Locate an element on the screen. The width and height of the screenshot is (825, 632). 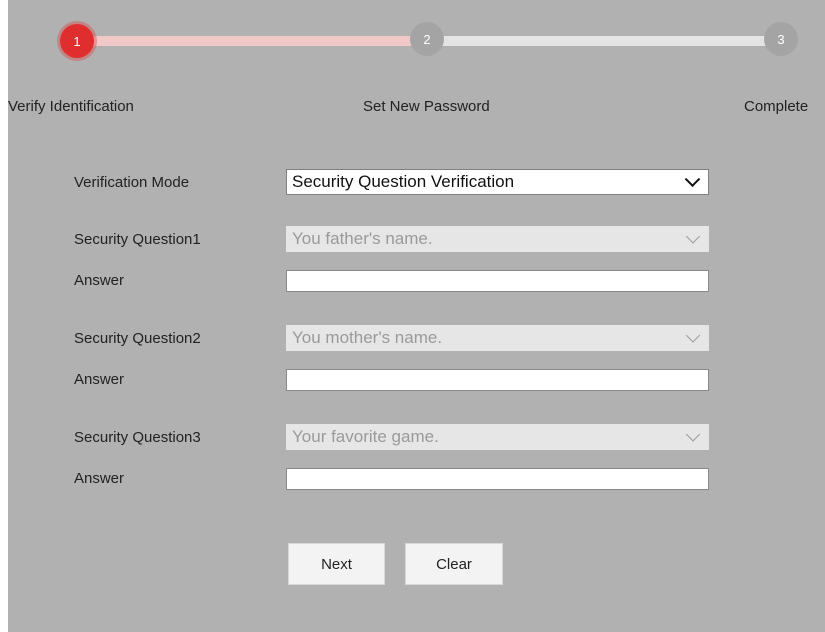
step-2-indicator: 2 is located at coordinates (427, 39).